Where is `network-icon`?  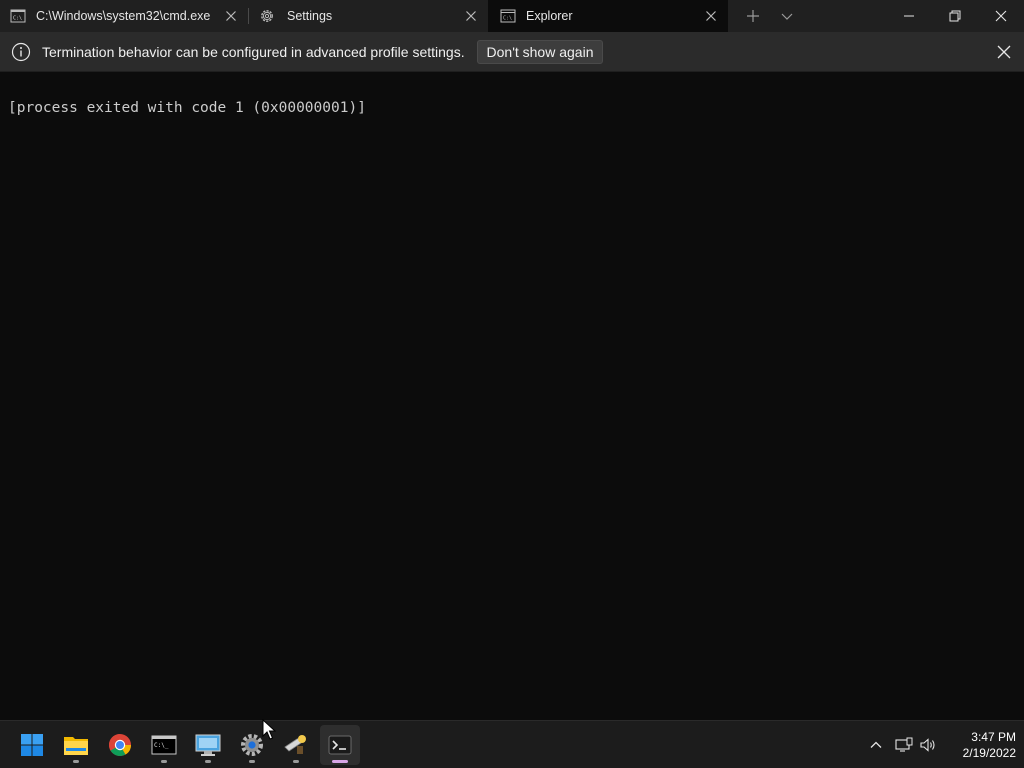 network-icon is located at coordinates (904, 744).